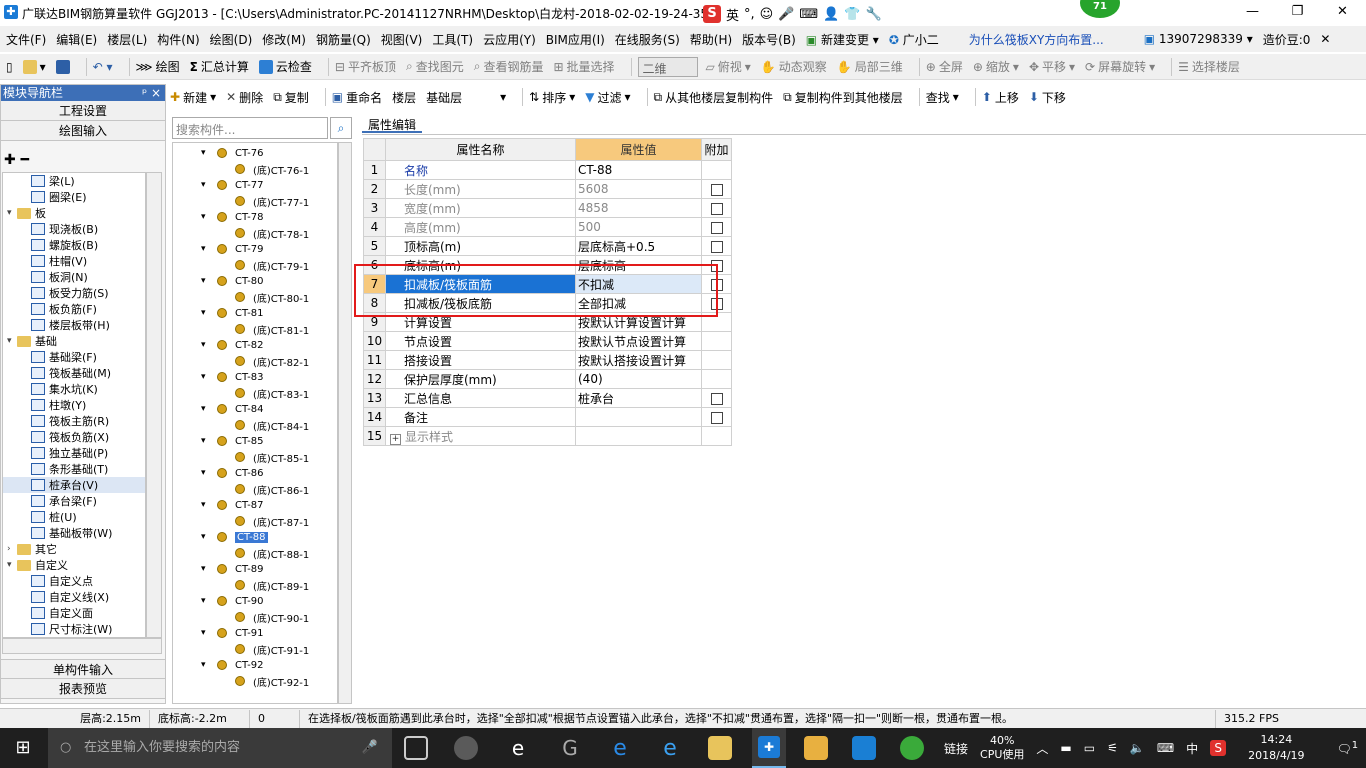 This screenshot has width=1366, height=768. Describe the element at coordinates (255, 681) in the screenshot. I see `component-child-row: (底)CT-92-1` at that location.